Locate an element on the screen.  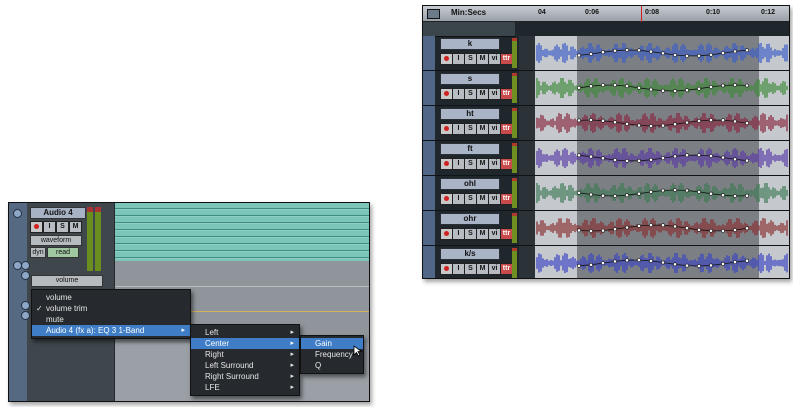
menu-item-lfe: LFE ▸ is located at coordinates (245, 387).